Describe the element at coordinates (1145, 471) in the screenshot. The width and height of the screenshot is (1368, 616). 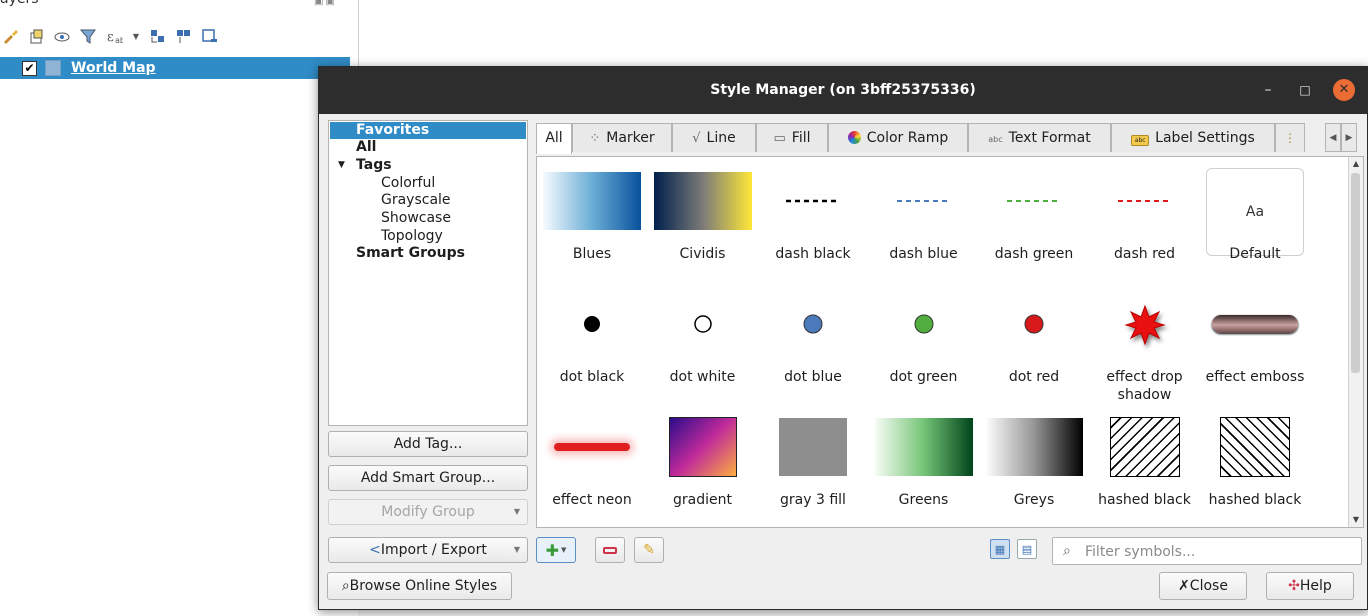
I see `symbol-item-hashed-black: hashed black` at that location.